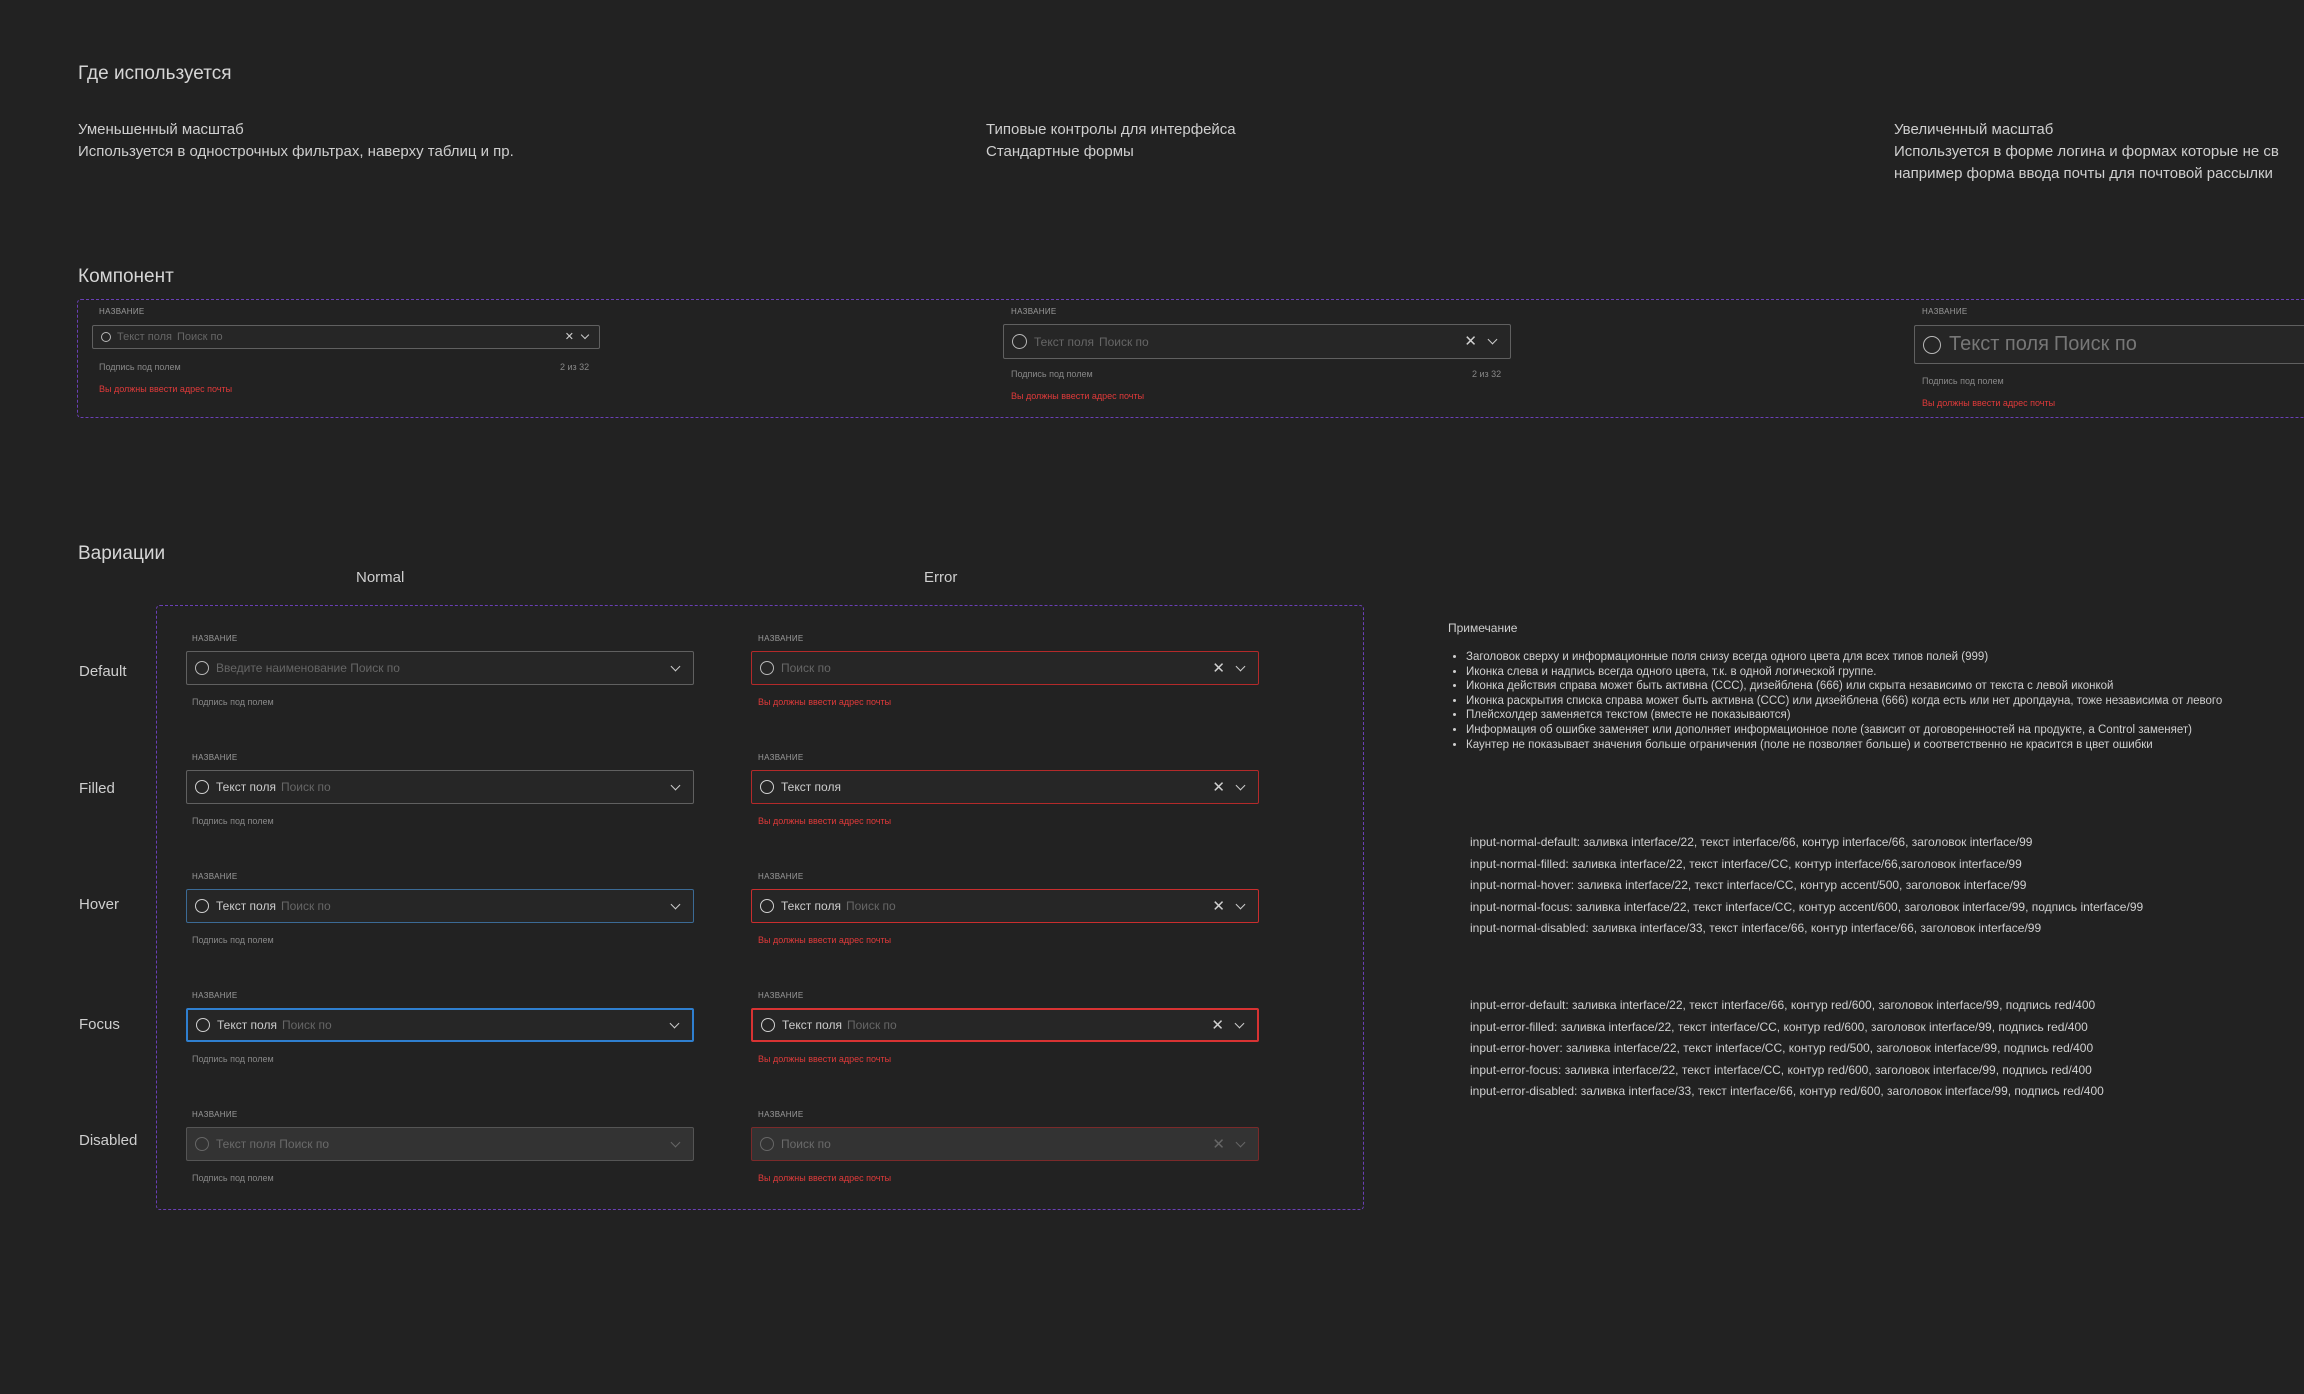  I want to click on column-header-error: Error, so click(941, 577).